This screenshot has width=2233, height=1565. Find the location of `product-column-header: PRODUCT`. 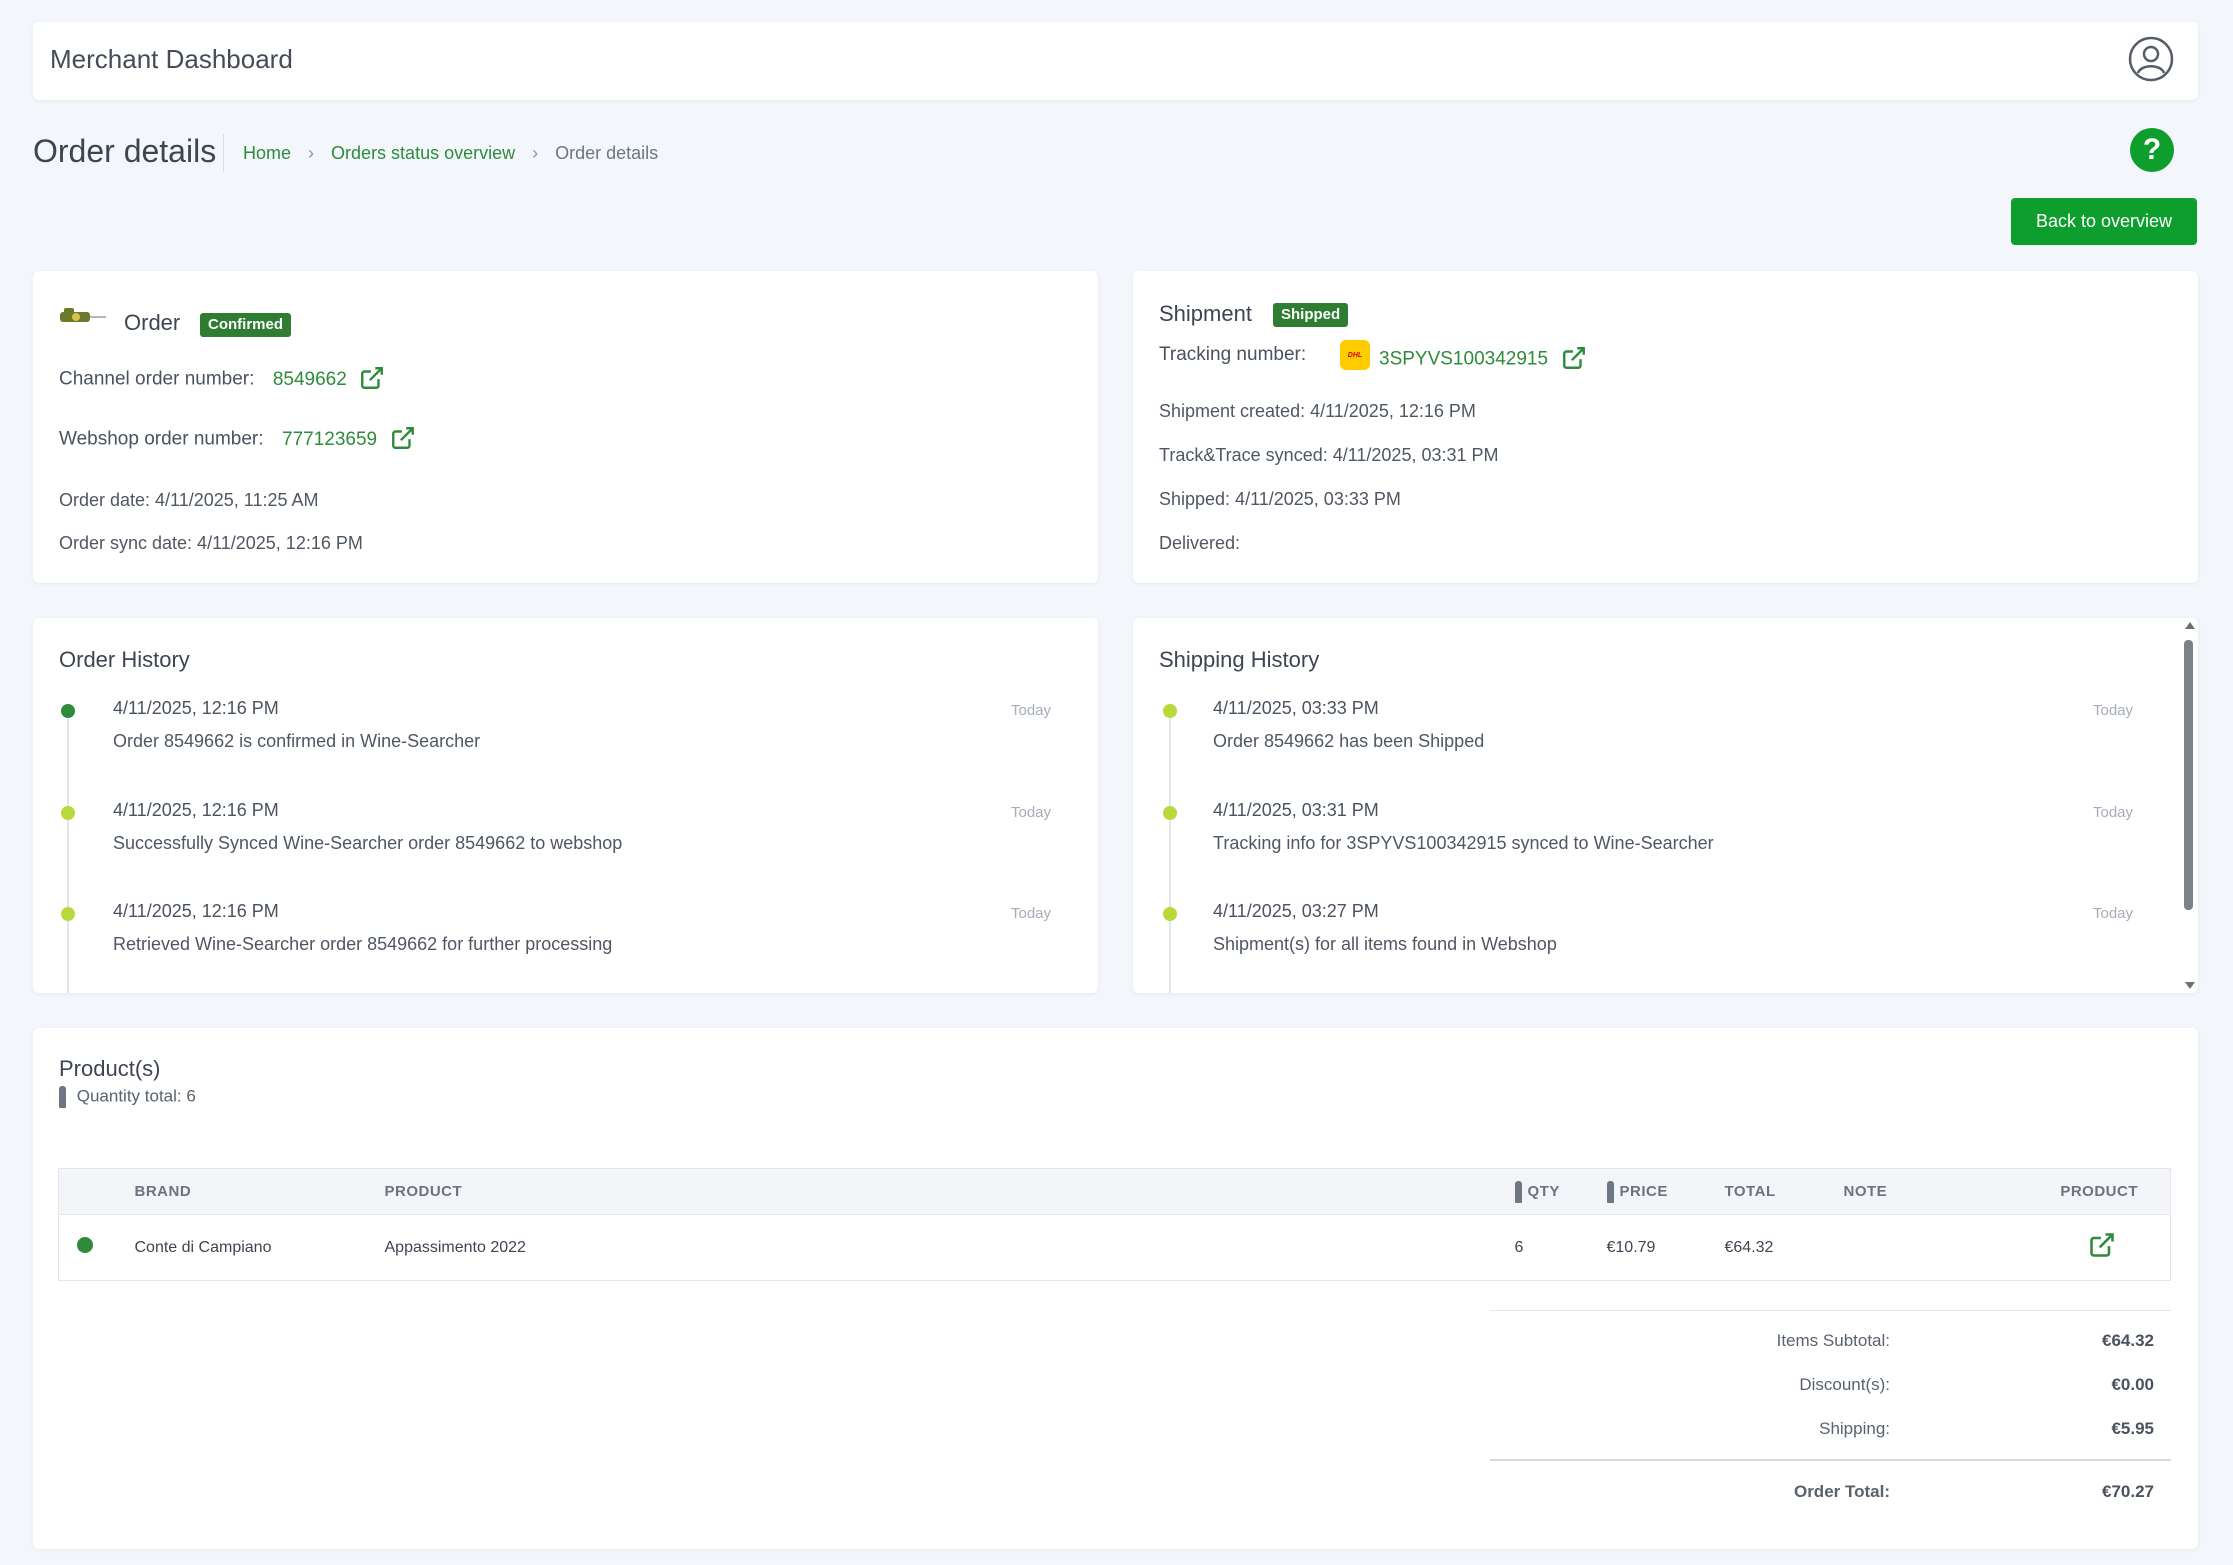

product-column-header: PRODUCT is located at coordinates (949, 1191).